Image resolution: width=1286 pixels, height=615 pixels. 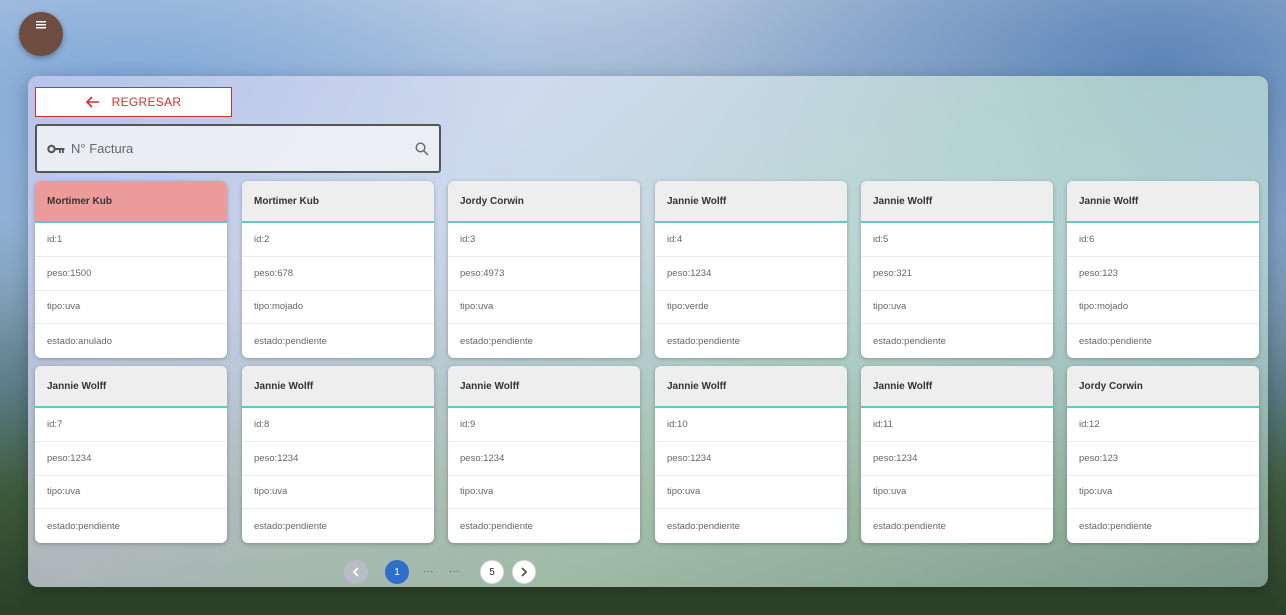 I want to click on page-5-button: 5, so click(x=492, y=572).